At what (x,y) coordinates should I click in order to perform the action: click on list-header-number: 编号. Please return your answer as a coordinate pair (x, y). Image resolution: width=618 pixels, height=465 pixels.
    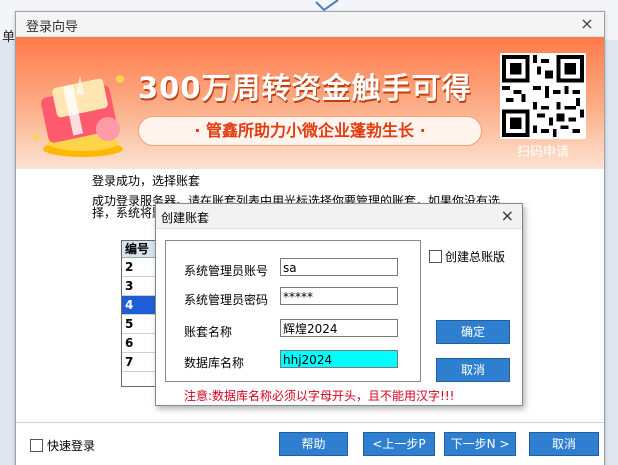
    Looking at the image, I should click on (140, 249).